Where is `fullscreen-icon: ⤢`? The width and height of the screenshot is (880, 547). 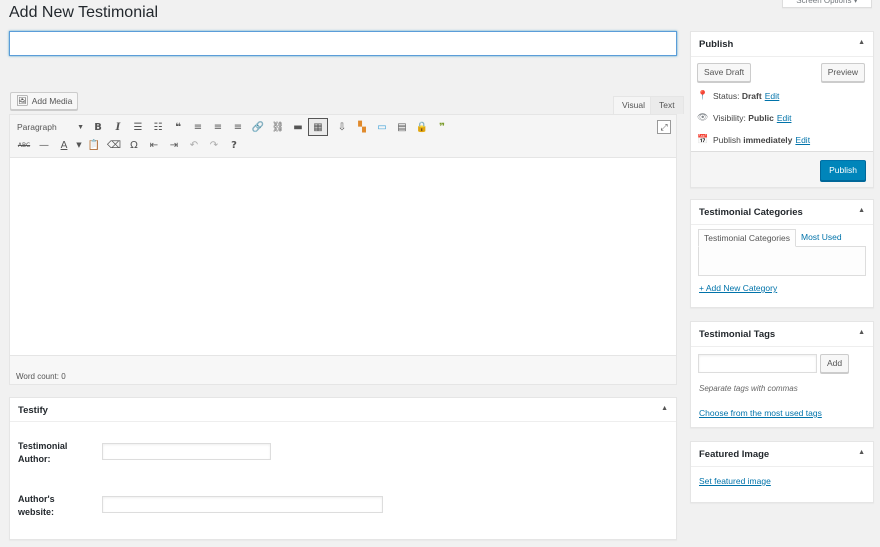 fullscreen-icon: ⤢ is located at coordinates (664, 127).